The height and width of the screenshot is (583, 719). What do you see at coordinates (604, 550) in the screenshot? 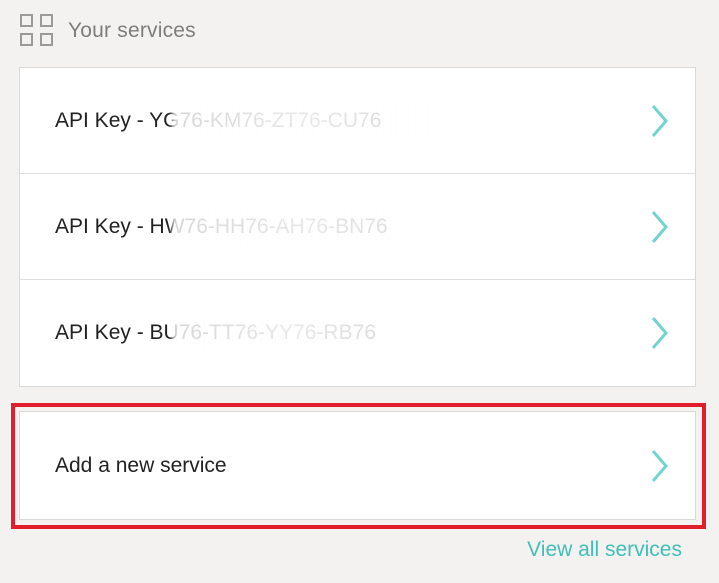
I see `view-all-services-link: View all services` at bounding box center [604, 550].